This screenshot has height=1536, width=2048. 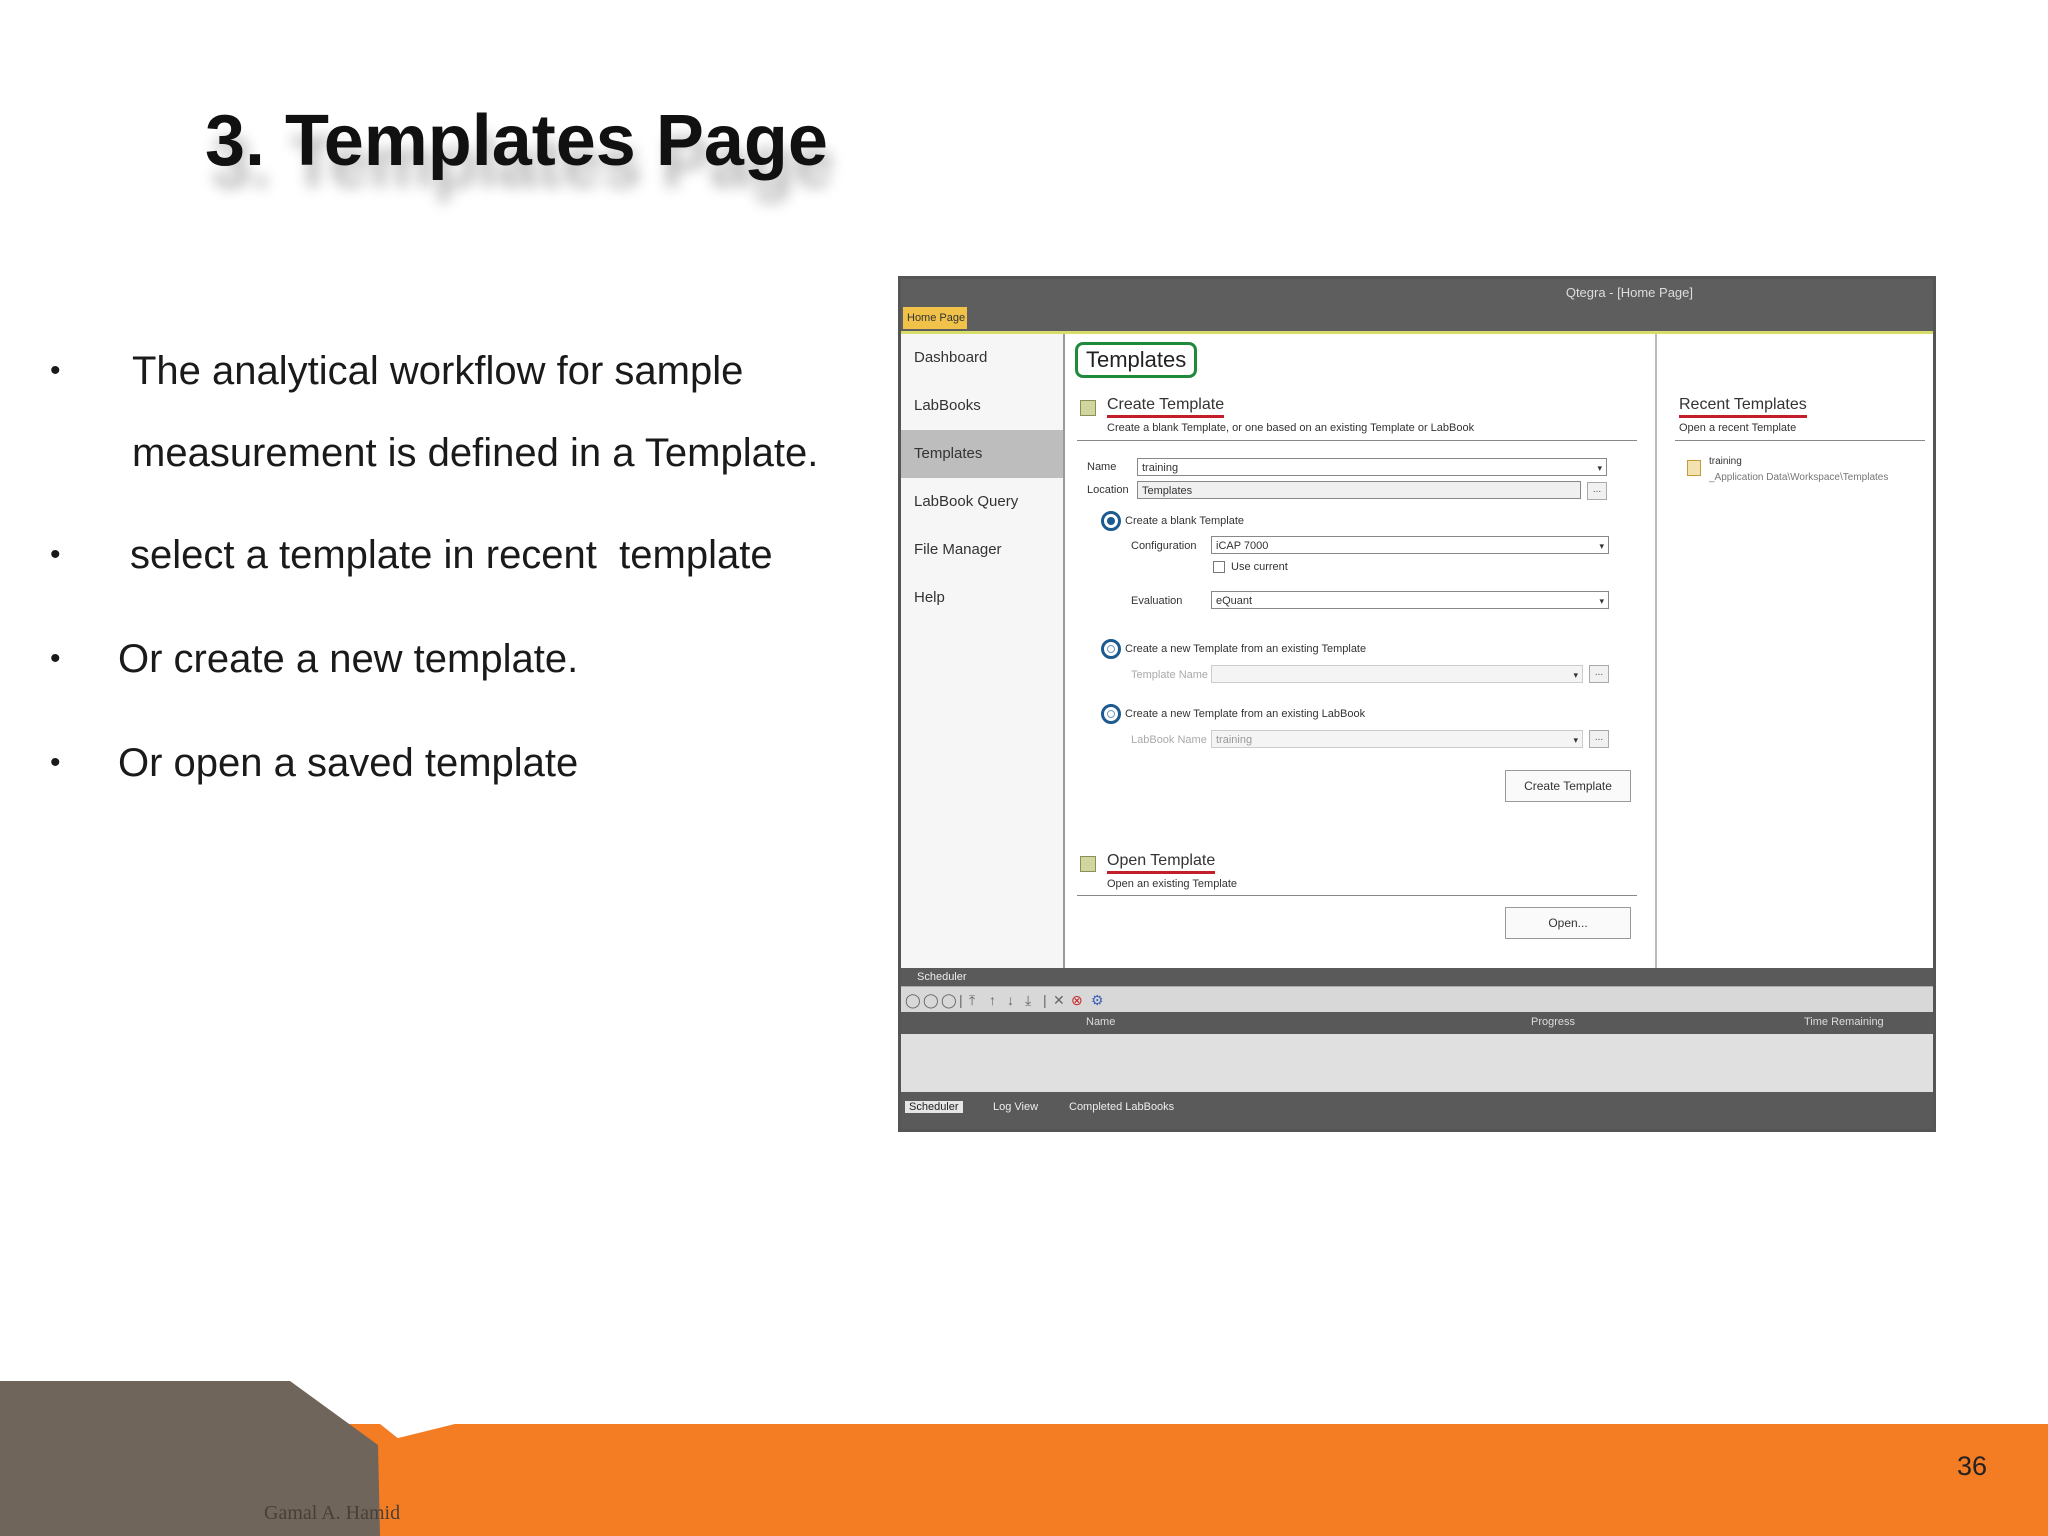 I want to click on tab-scheduler: Scheduler, so click(x=934, y=1107).